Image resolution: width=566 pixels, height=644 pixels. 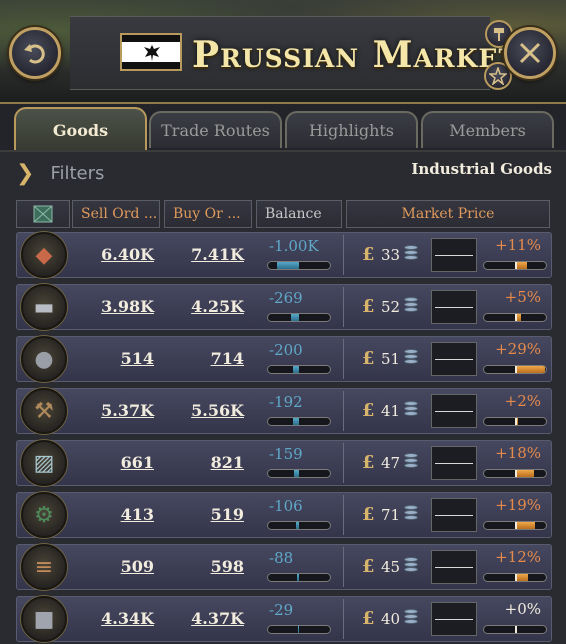 What do you see at coordinates (205, 566) in the screenshot?
I see `buy-orders-value: 598` at bounding box center [205, 566].